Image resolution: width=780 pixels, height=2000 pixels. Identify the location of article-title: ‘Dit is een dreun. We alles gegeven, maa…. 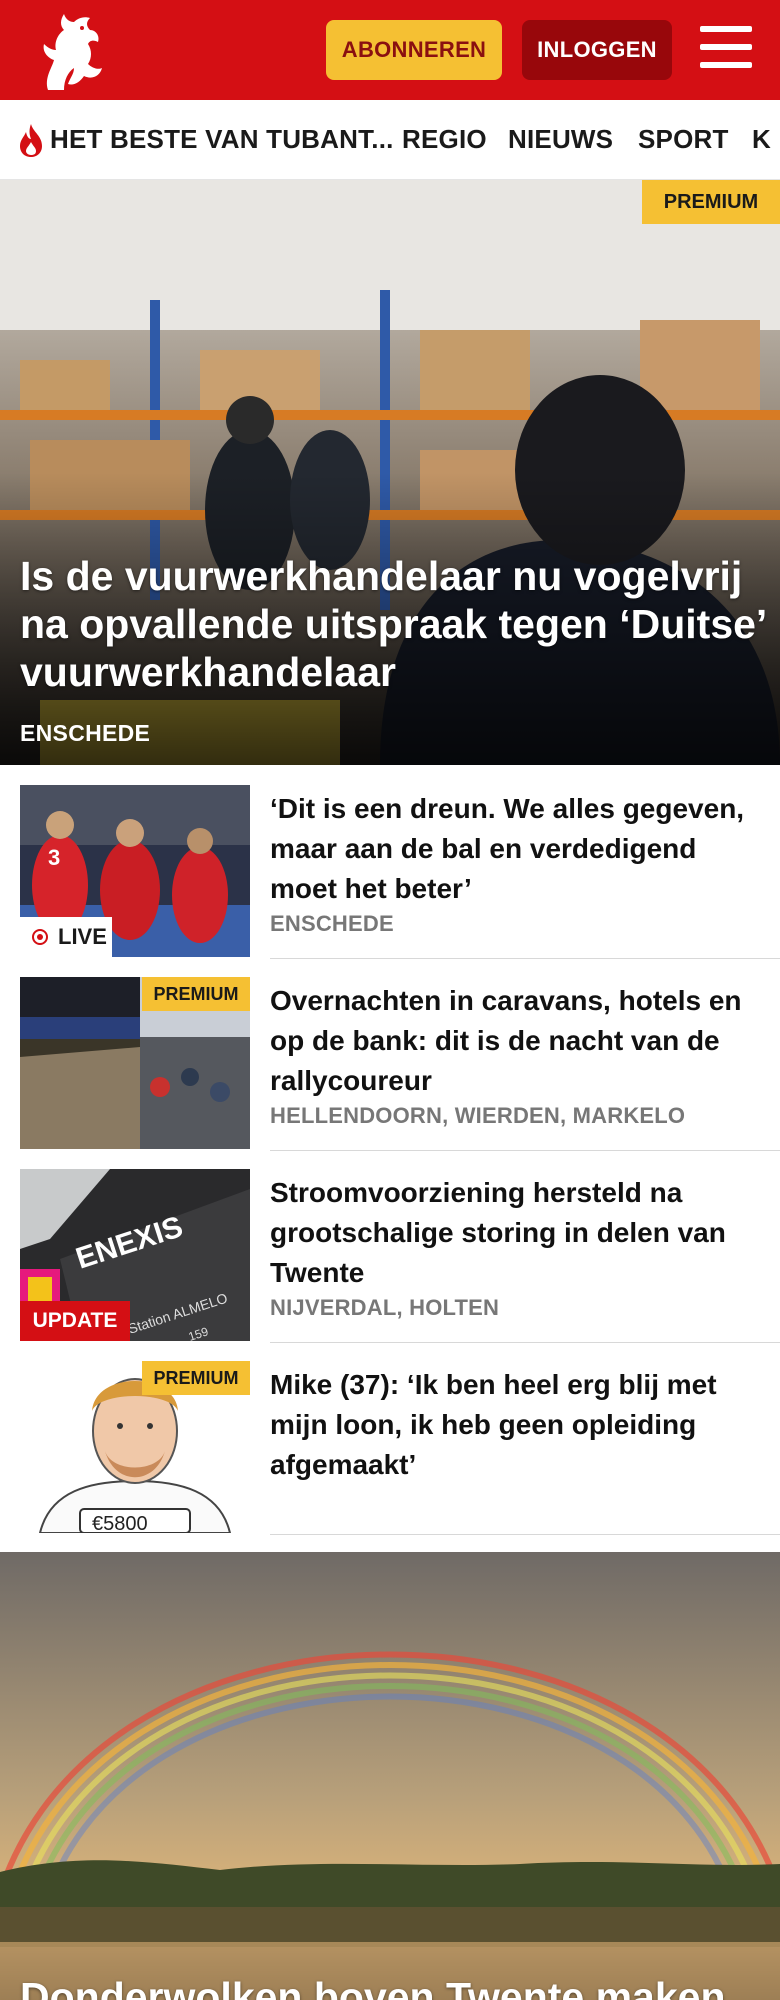
(515, 849).